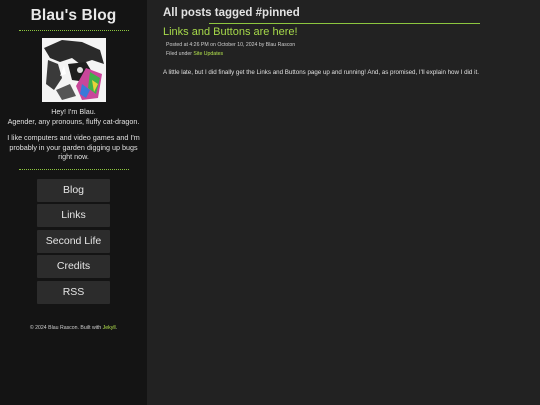 The width and height of the screenshot is (540, 405). I want to click on post-category-link: Site Updates, so click(208, 54).